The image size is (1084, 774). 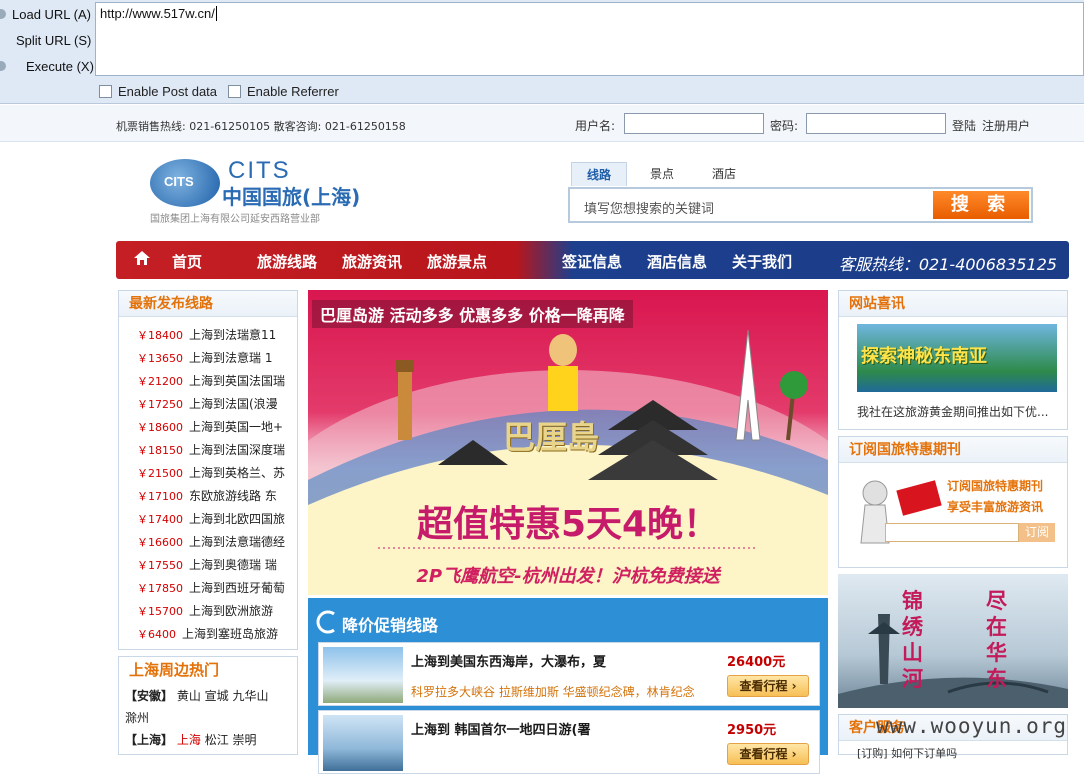 I want to click on route-price: ￥18600, so click(x=160, y=427).